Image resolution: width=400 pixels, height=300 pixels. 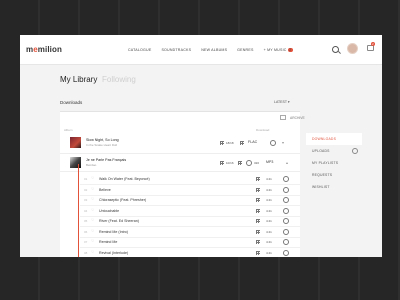 I want to click on logo: memilion, so click(x=44, y=49).